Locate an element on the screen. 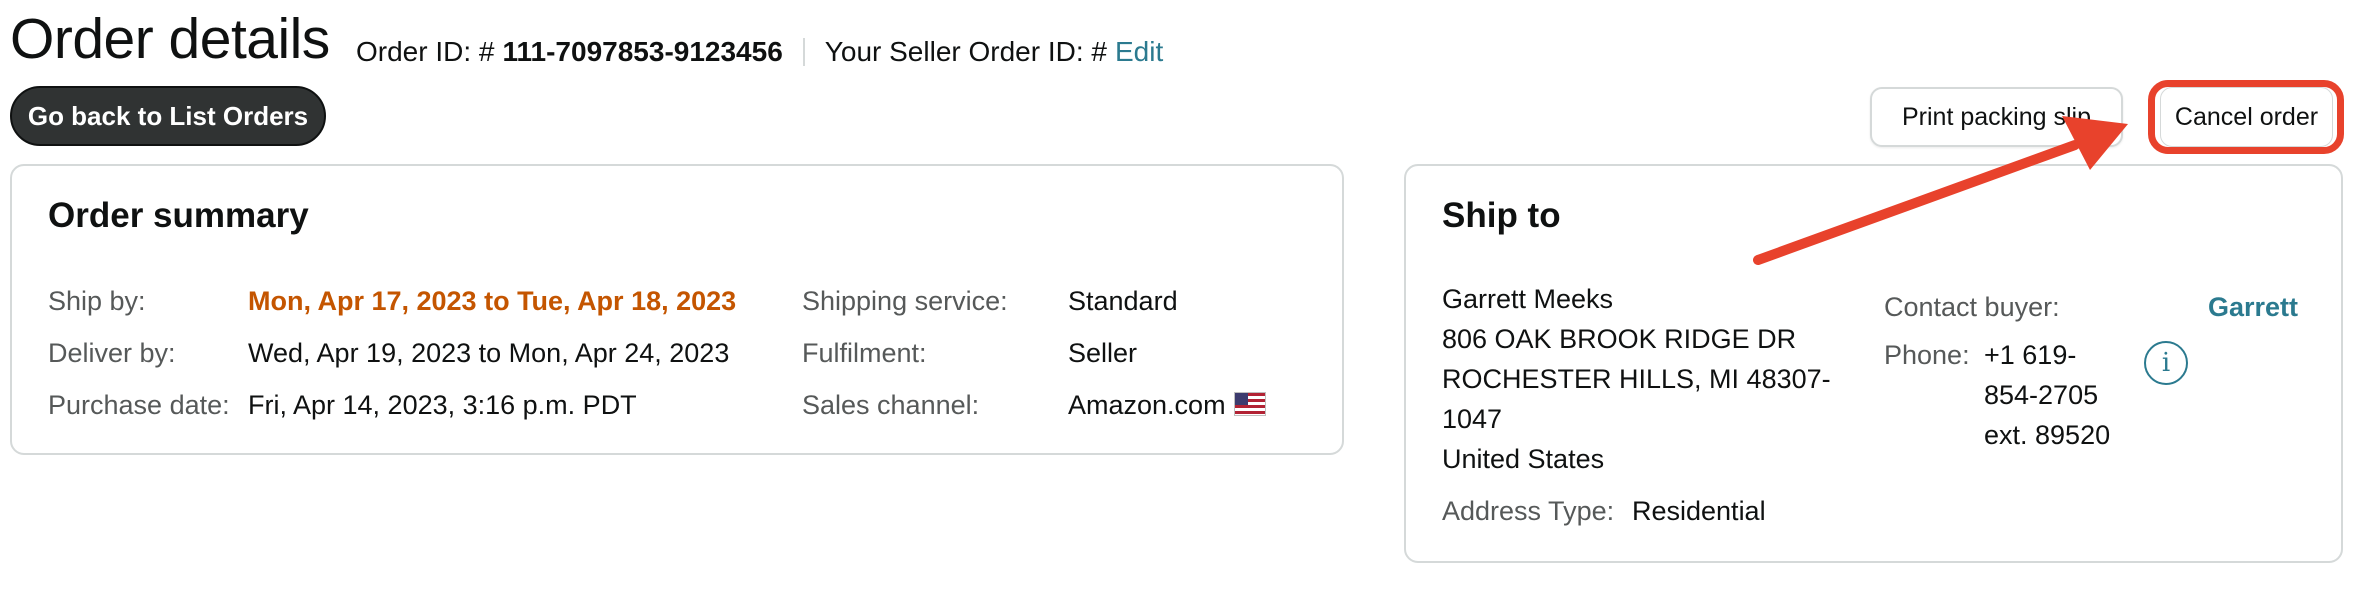 This screenshot has height=598, width=2374. order-id-label: Order ID: # is located at coordinates (425, 51).